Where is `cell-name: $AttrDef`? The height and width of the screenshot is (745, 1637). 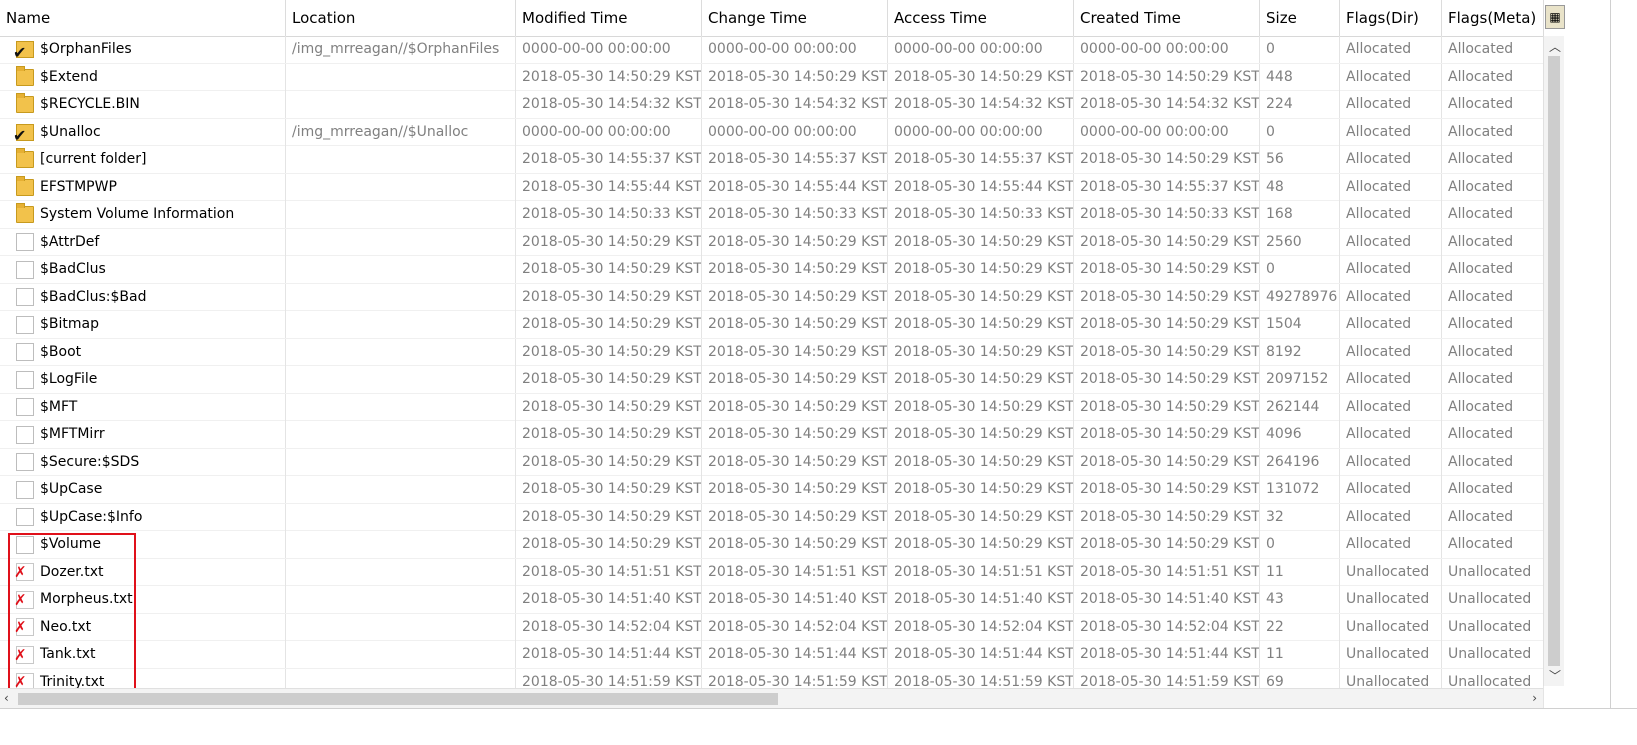
cell-name: $AttrDef is located at coordinates (143, 242).